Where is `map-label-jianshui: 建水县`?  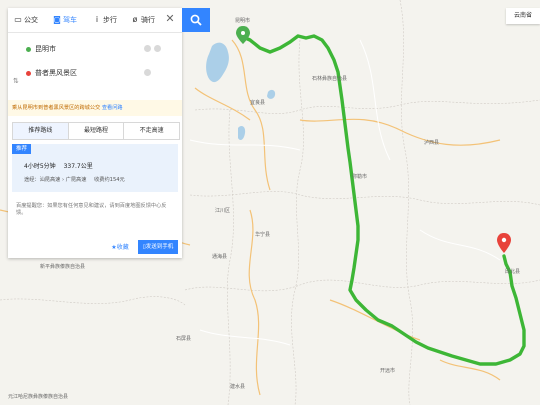 map-label-jianshui: 建水县 is located at coordinates (237, 386).